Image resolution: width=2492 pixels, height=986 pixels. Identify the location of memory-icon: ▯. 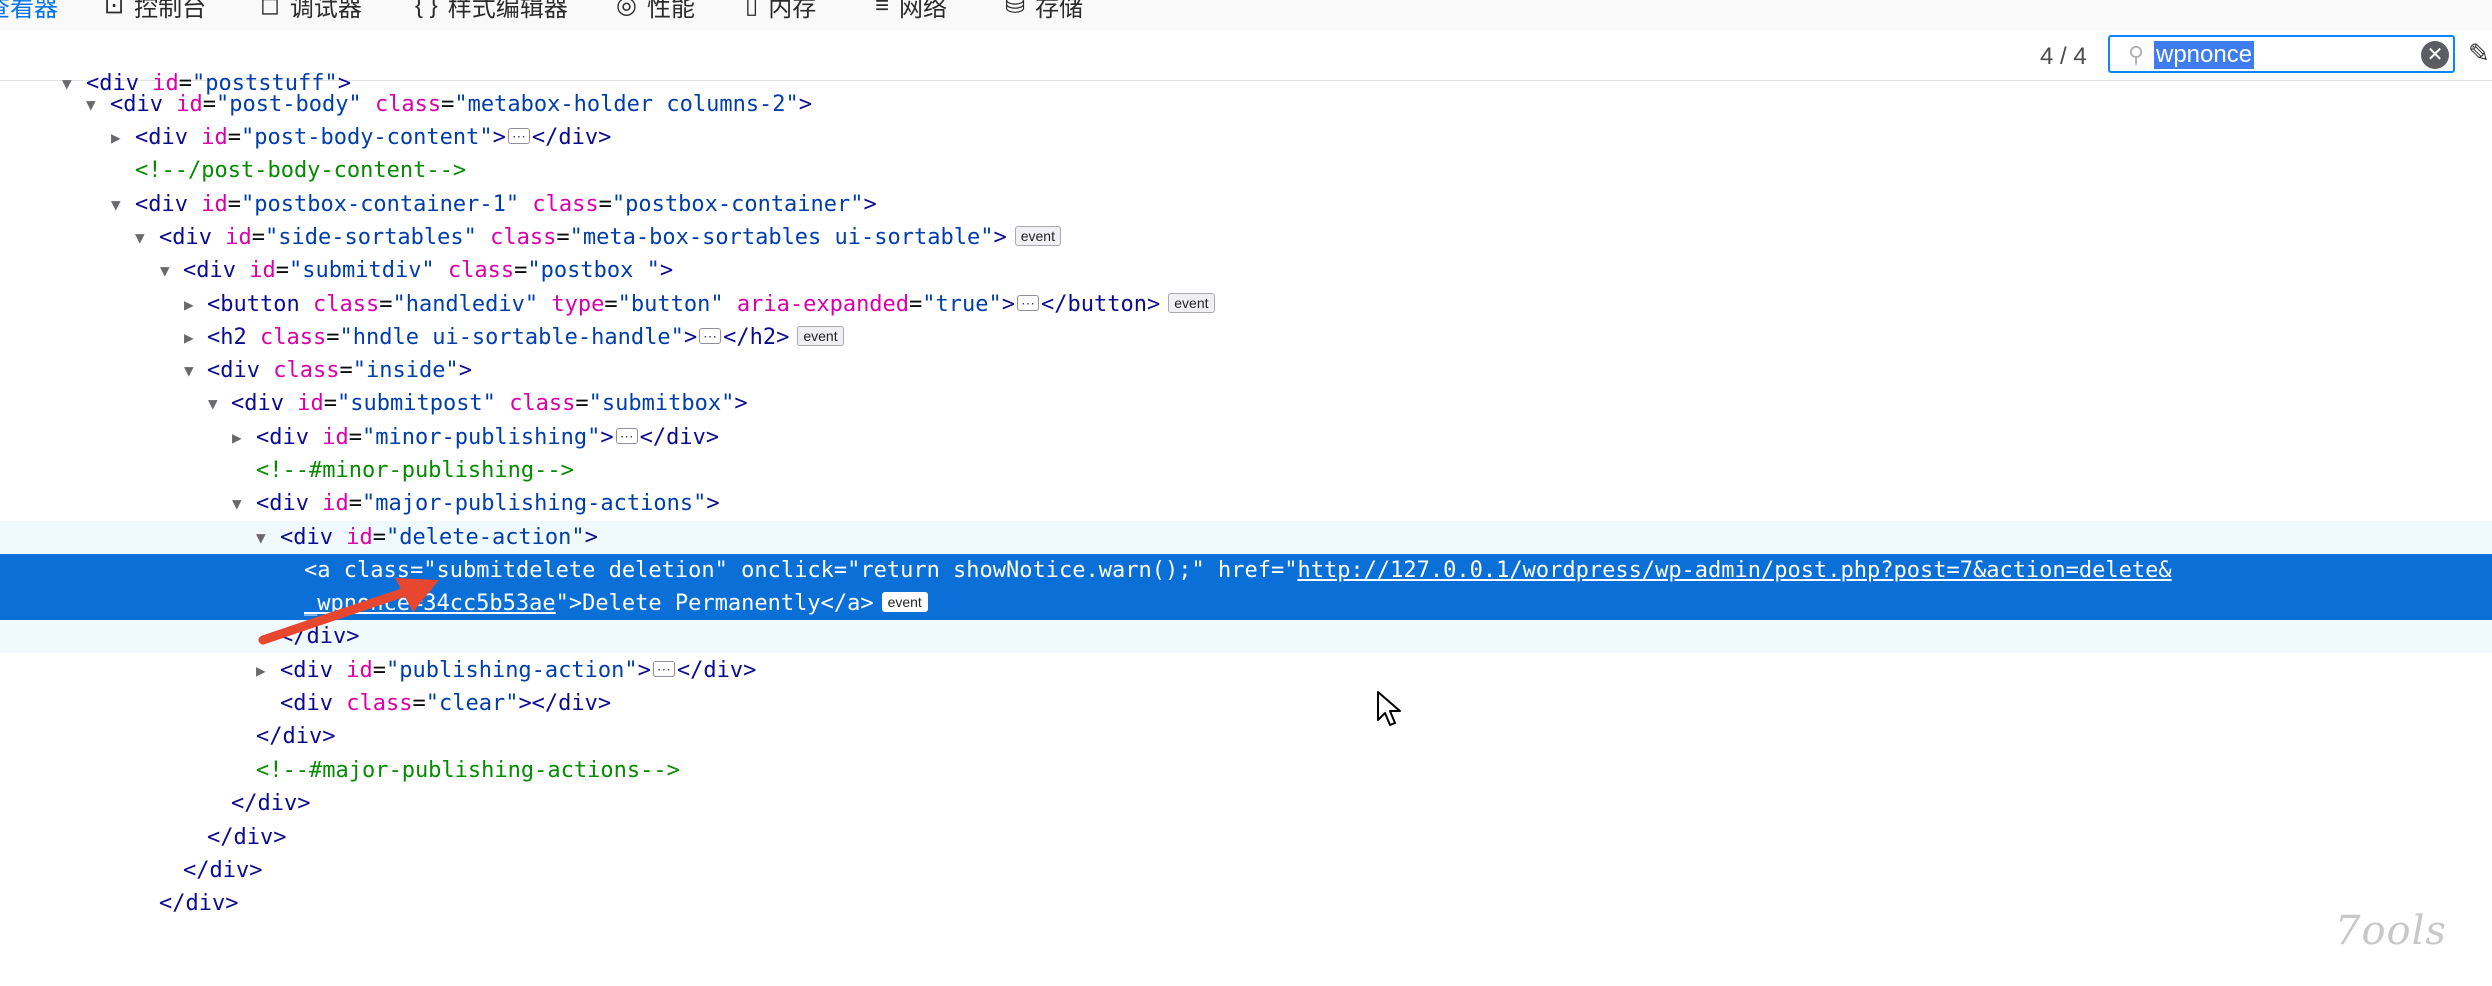
(752, 9).